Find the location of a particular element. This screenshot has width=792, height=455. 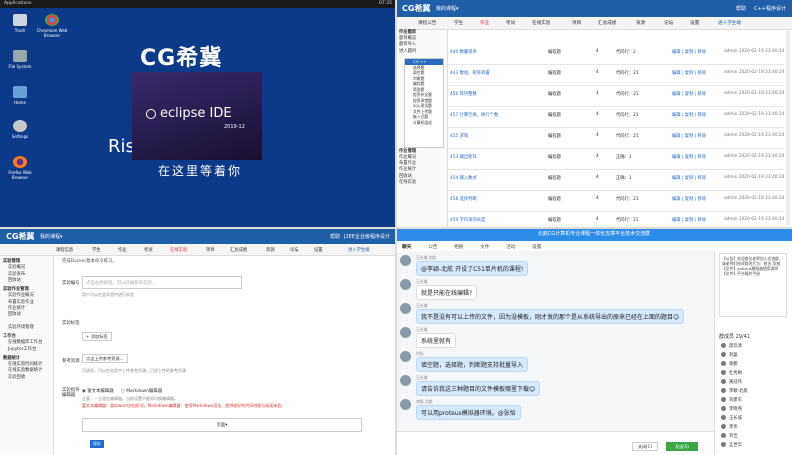

member-item: 李晓燕 is located at coordinates (731, 410).